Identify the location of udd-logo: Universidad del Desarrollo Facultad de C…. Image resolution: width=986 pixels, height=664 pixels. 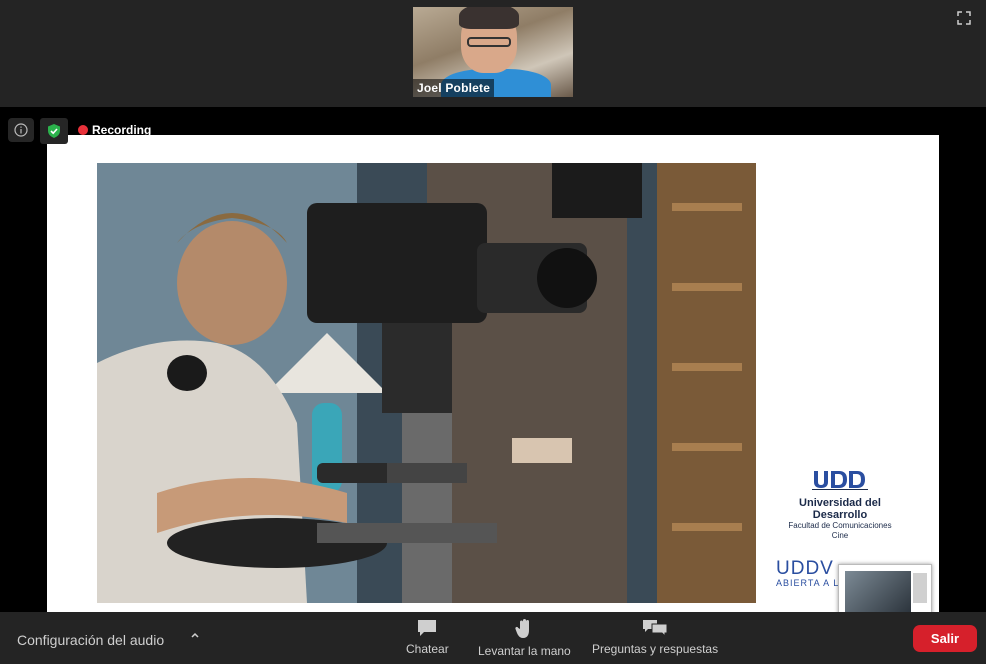
(840, 505).